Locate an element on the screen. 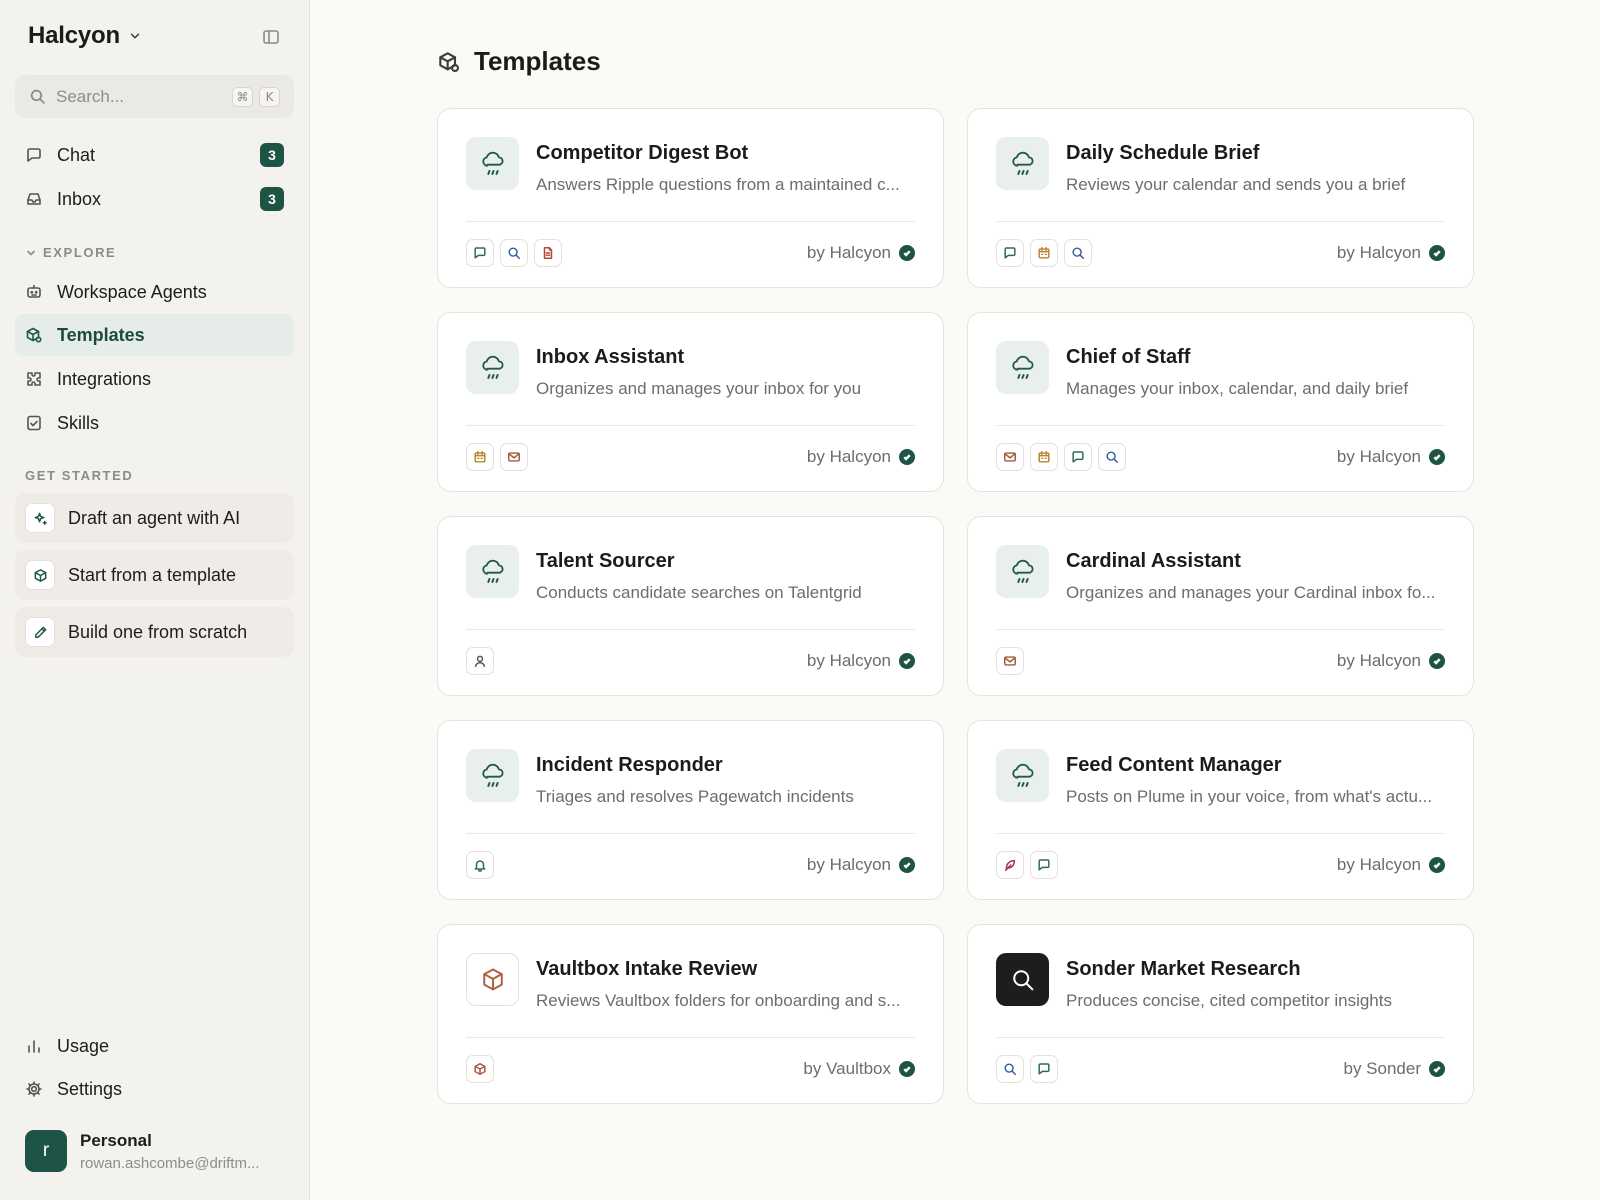  tool-person is located at coordinates (480, 661).